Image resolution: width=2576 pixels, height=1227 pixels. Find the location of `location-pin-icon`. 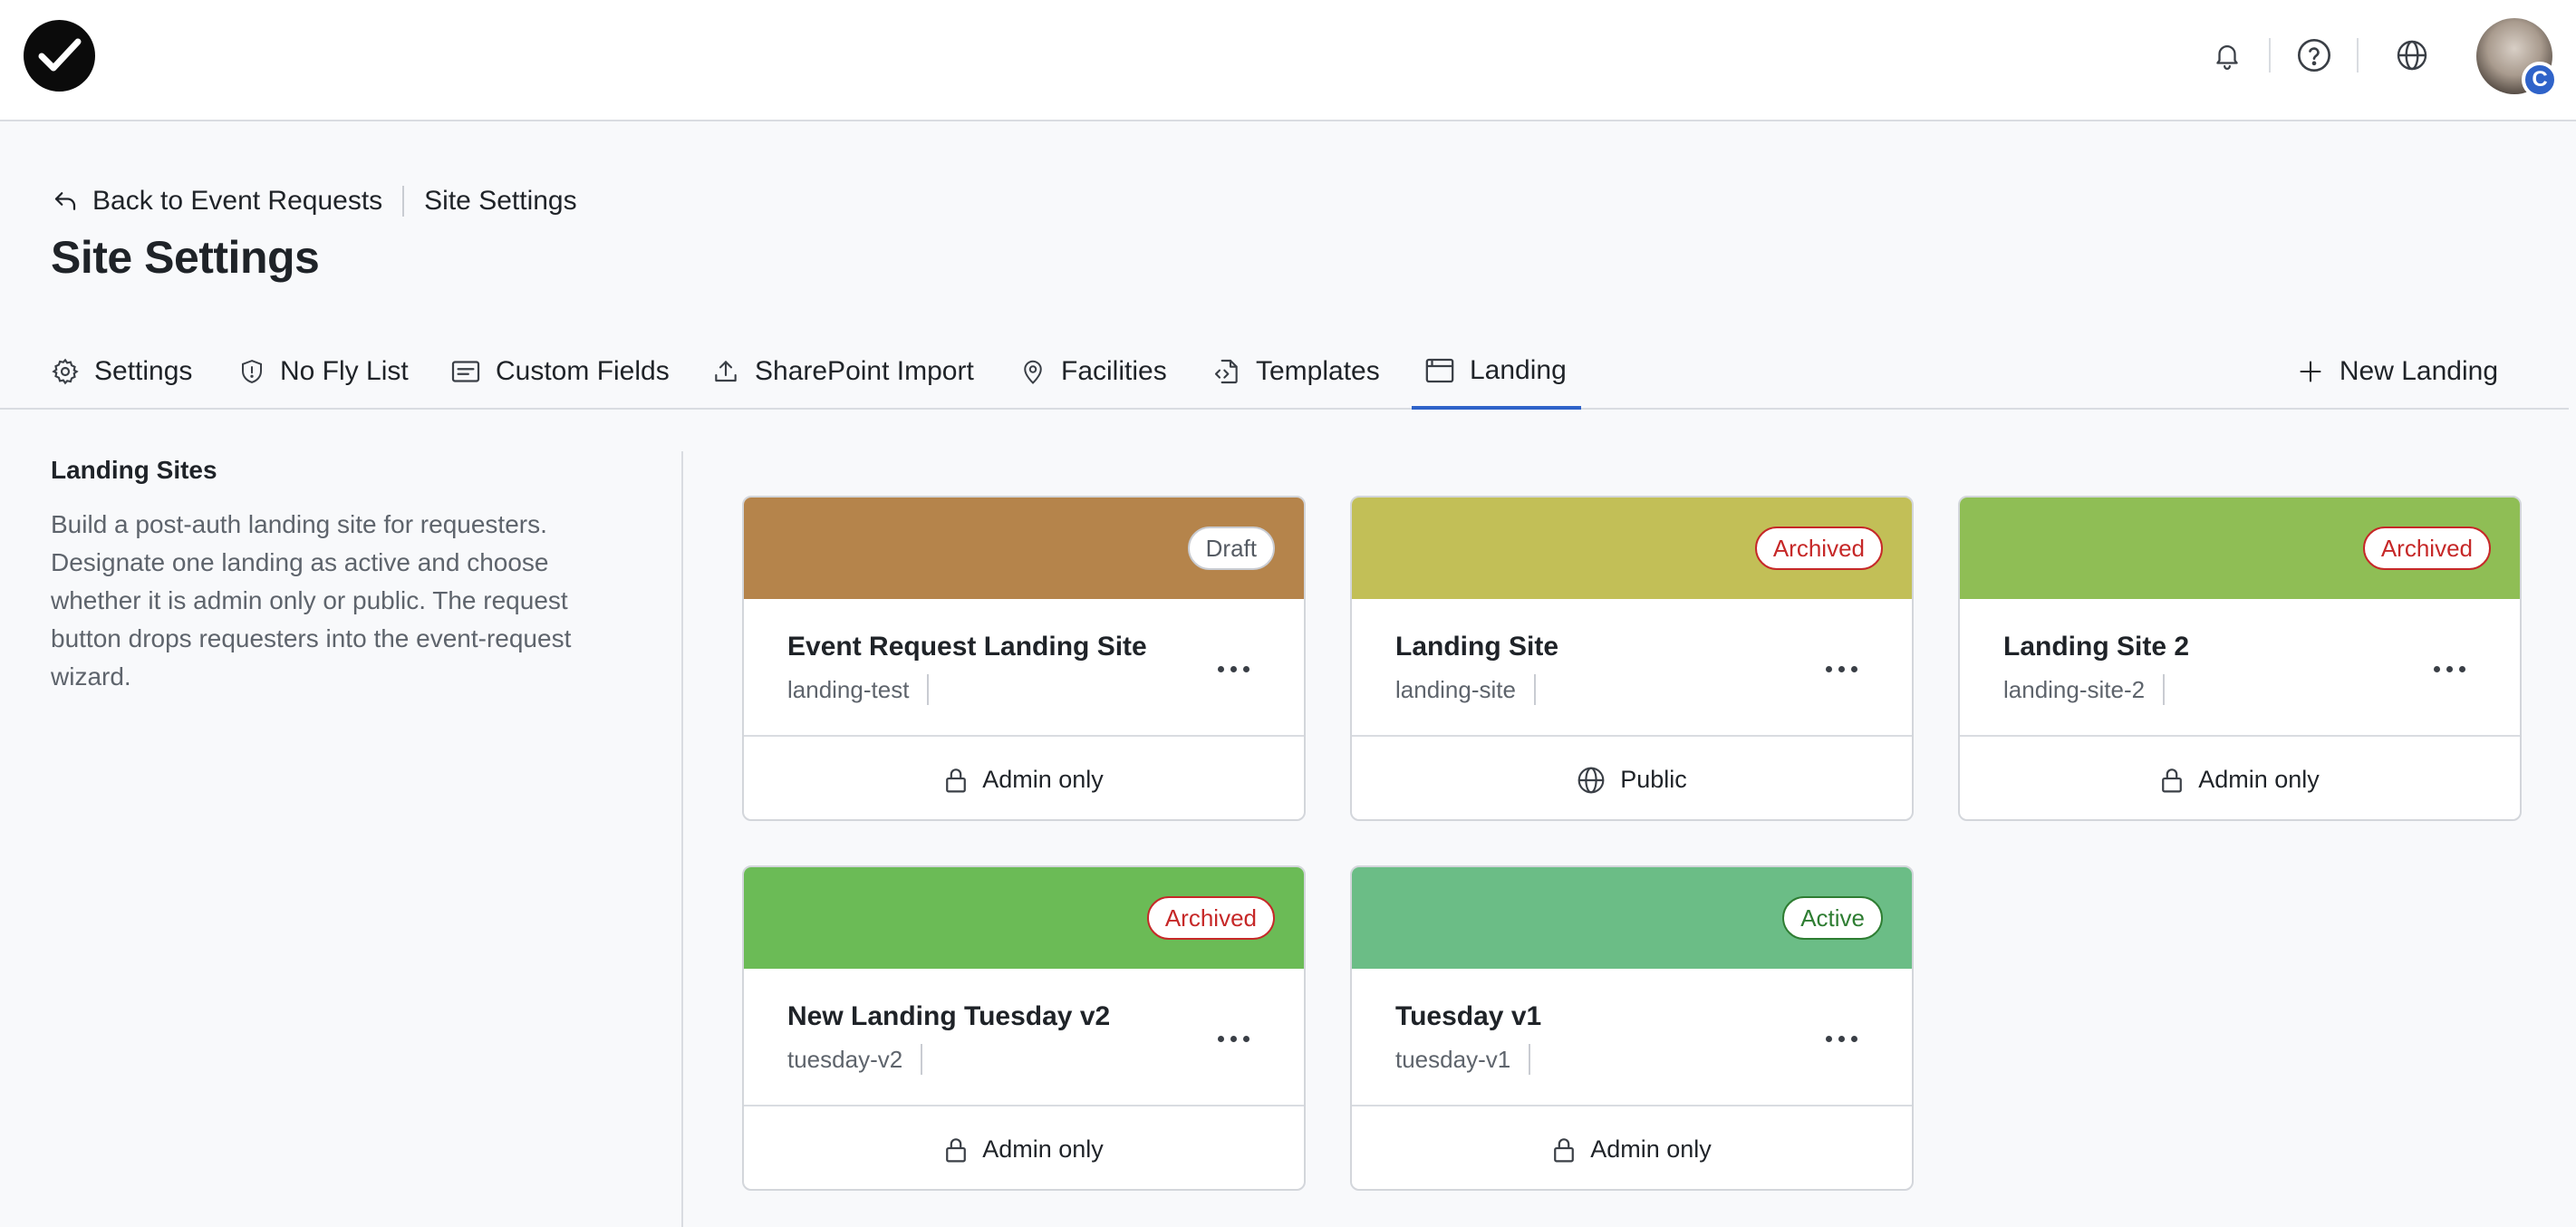

location-pin-icon is located at coordinates (1033, 372).